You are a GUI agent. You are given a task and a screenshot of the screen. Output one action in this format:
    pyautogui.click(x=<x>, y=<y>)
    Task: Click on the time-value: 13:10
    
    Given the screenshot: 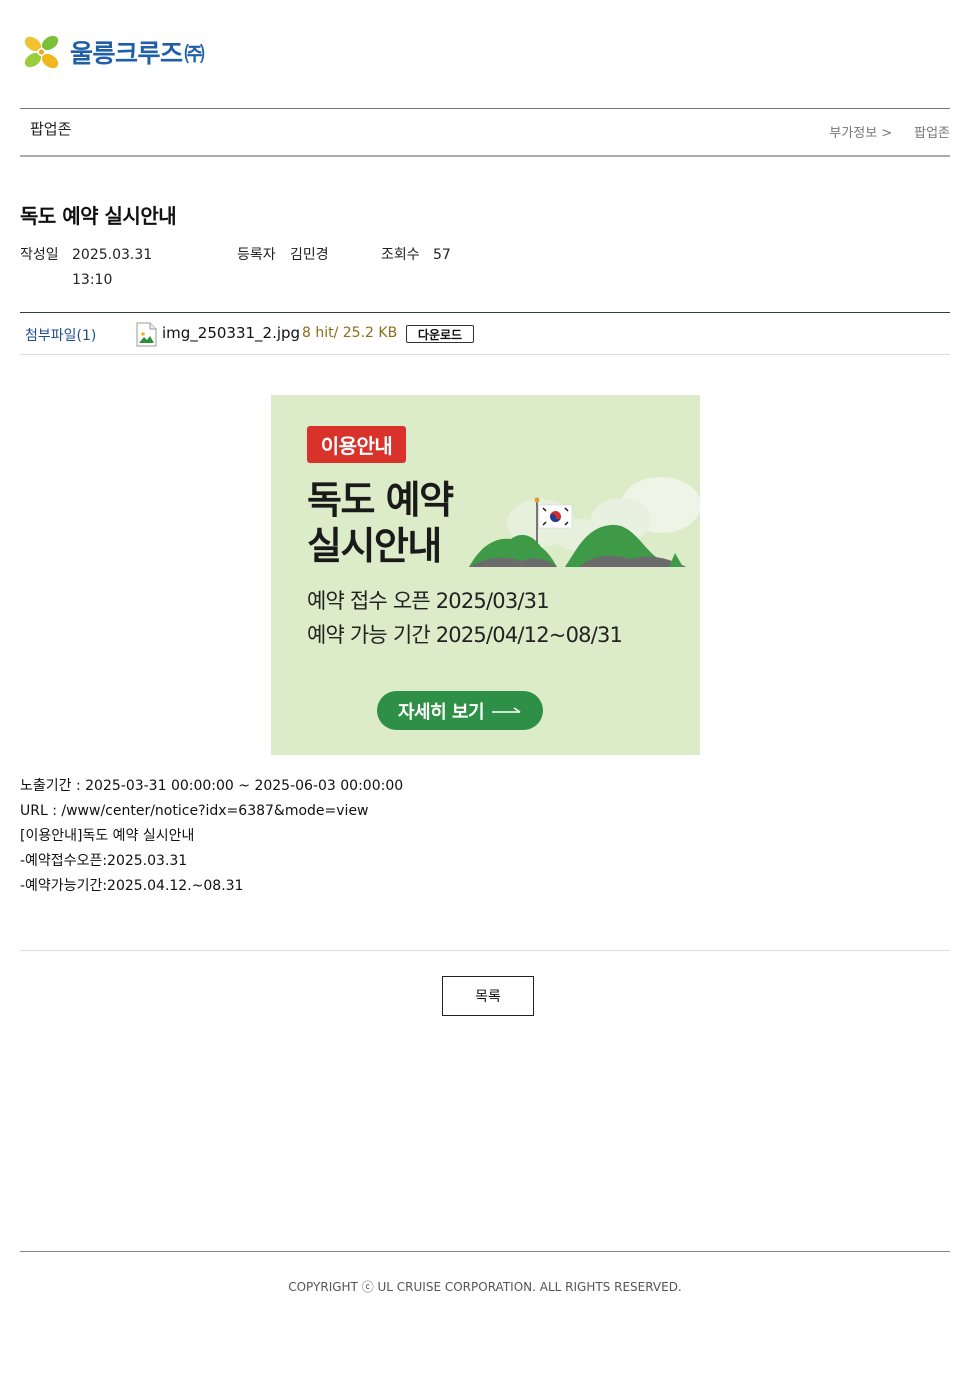 What is the action you would take?
    pyautogui.click(x=92, y=280)
    